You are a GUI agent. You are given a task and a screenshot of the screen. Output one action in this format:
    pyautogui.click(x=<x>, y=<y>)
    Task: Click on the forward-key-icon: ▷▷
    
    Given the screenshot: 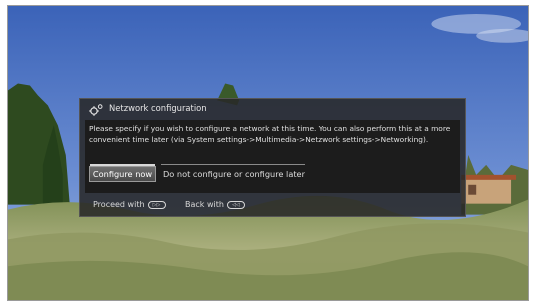 What is the action you would take?
    pyautogui.click(x=156, y=204)
    